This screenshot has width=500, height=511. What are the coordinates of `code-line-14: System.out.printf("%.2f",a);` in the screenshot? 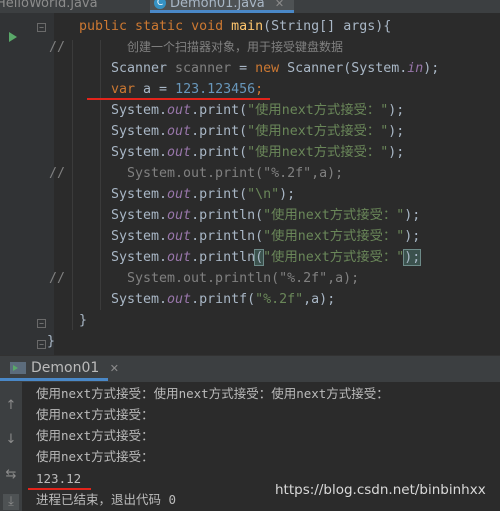 It's located at (223, 299).